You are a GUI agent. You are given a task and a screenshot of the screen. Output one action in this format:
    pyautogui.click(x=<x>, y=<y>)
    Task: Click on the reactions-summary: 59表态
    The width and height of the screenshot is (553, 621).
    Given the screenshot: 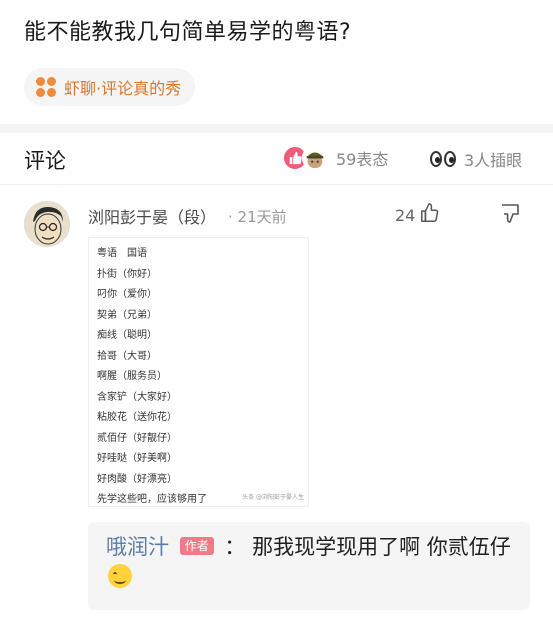 What is the action you would take?
    pyautogui.click(x=335, y=158)
    